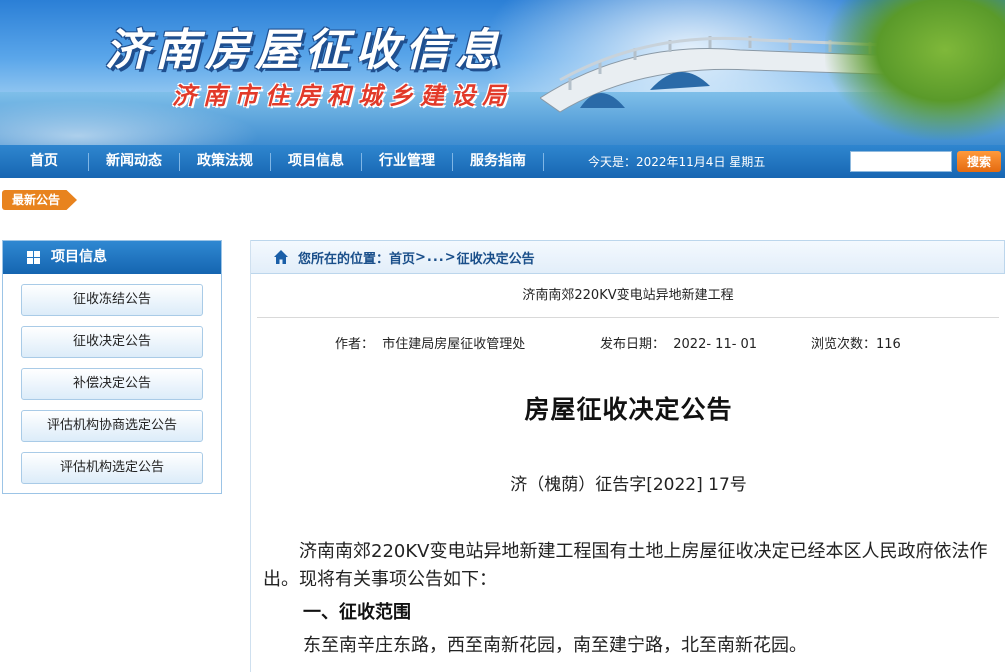  I want to click on article-author: 作者： 市住建局房屋征收管理处, so click(430, 344).